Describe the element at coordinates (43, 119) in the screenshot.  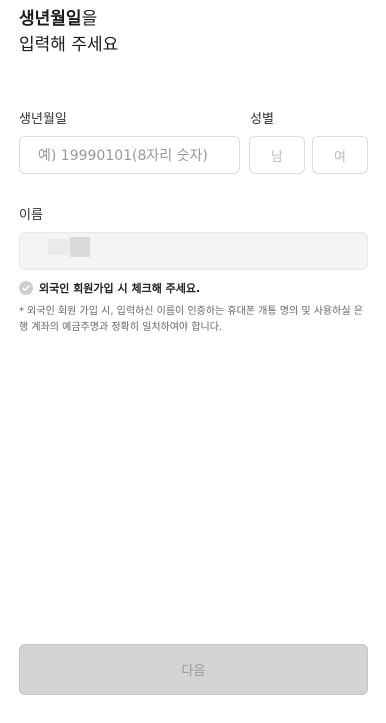
I see `birth-label: 생년월일` at that location.